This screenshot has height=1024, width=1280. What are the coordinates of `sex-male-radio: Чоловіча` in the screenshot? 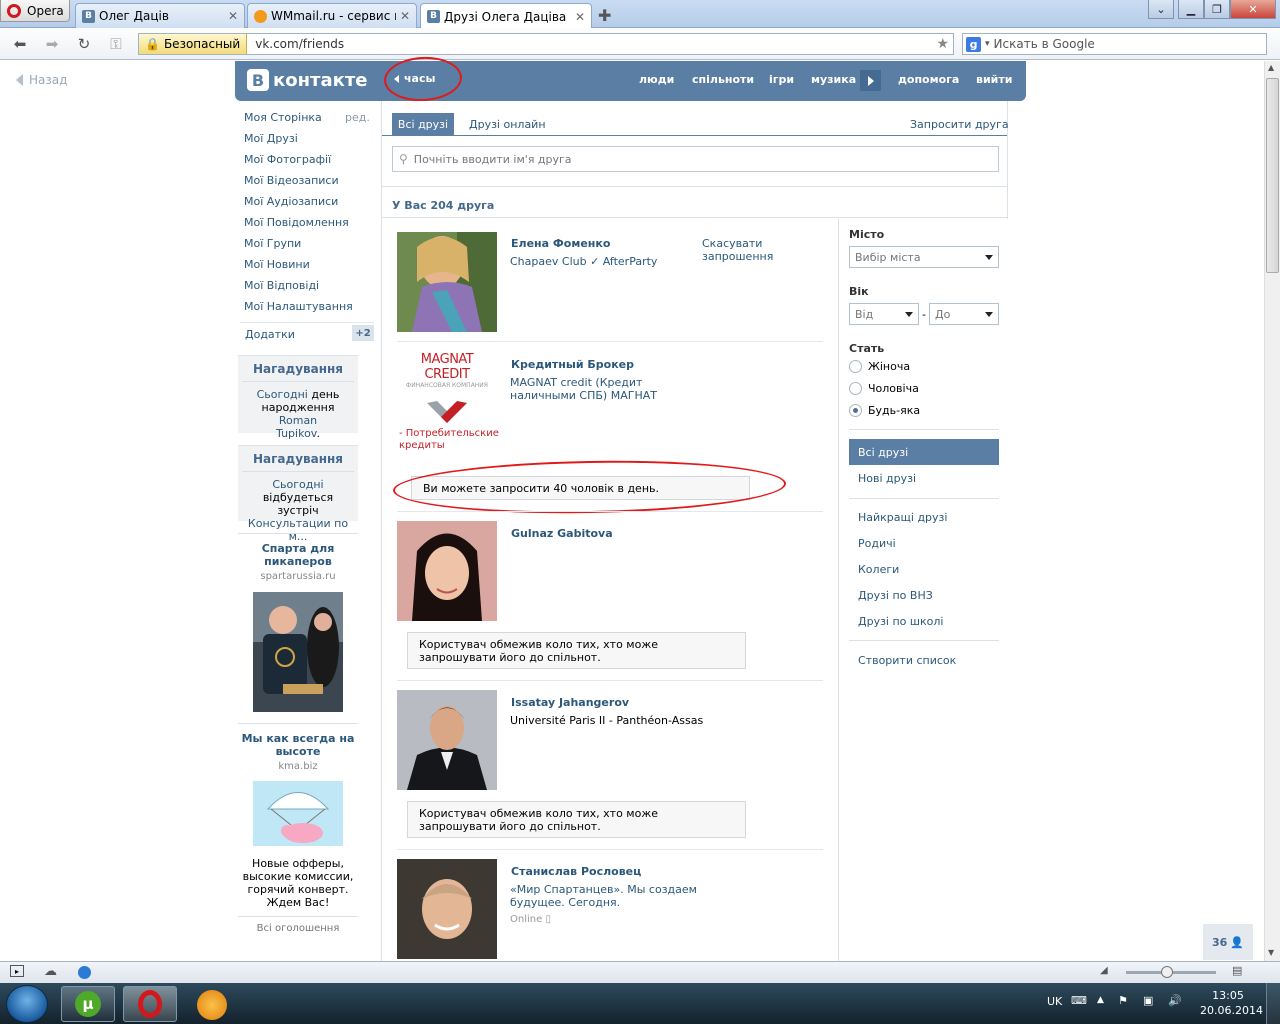 It's located at (884, 388).